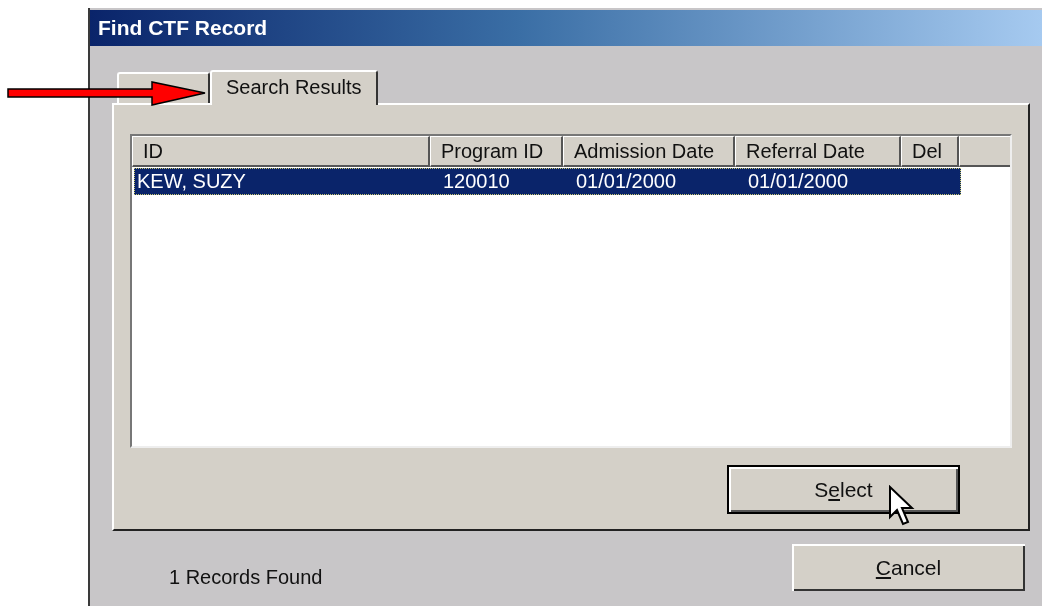  What do you see at coordinates (908, 567) in the screenshot?
I see `cancel-button: Cancel` at bounding box center [908, 567].